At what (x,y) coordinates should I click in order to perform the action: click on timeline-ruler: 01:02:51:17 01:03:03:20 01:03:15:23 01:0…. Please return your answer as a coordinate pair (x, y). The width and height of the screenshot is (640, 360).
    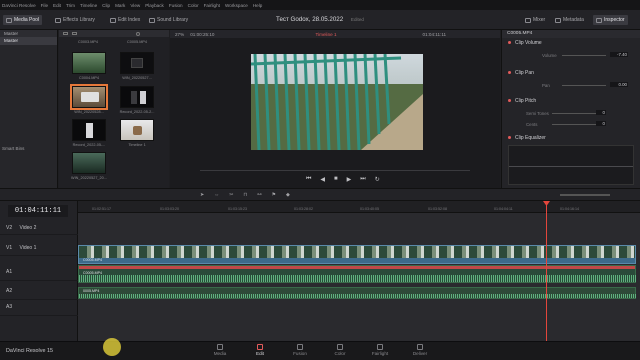
    Looking at the image, I should click on (359, 207).